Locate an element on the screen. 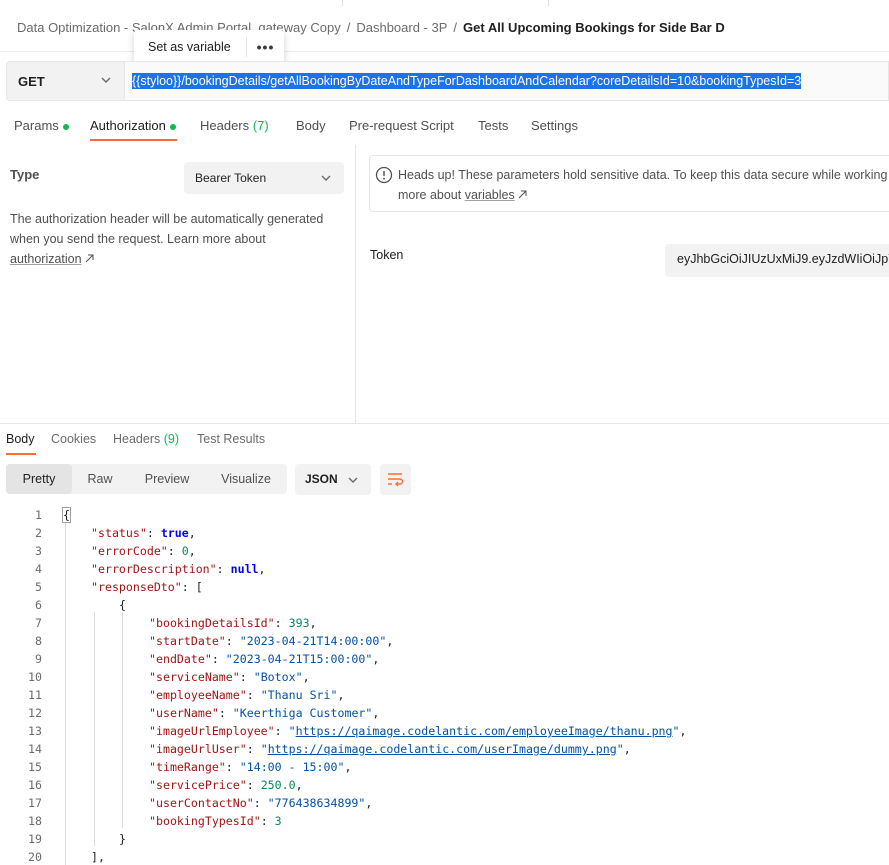 This screenshot has height=865, width=889. code-line: 16 "servicePrice": 250.0, is located at coordinates (444, 785).